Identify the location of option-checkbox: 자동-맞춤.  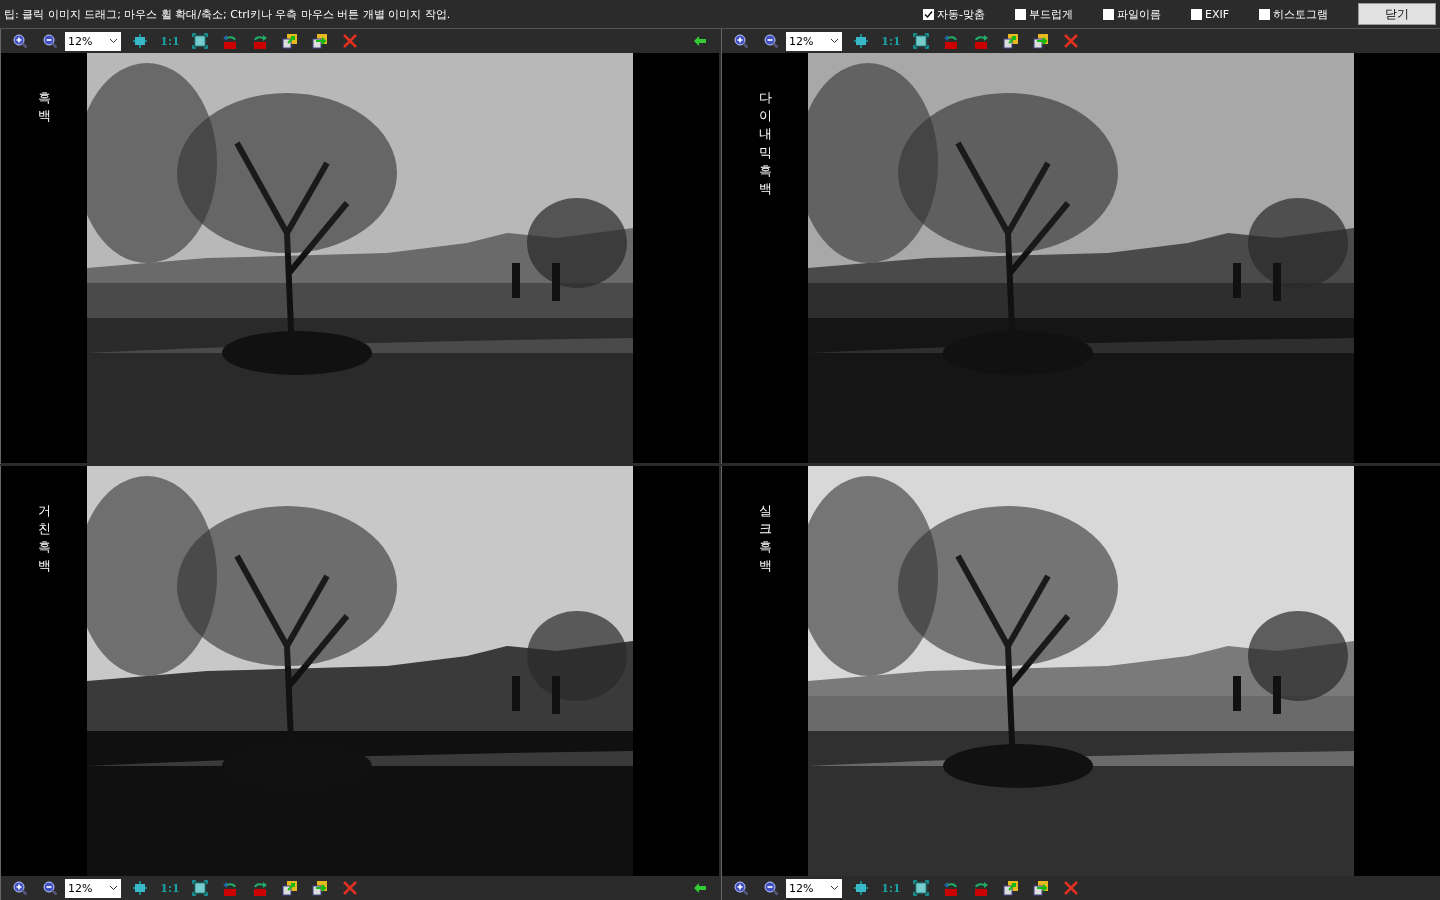
(953, 14).